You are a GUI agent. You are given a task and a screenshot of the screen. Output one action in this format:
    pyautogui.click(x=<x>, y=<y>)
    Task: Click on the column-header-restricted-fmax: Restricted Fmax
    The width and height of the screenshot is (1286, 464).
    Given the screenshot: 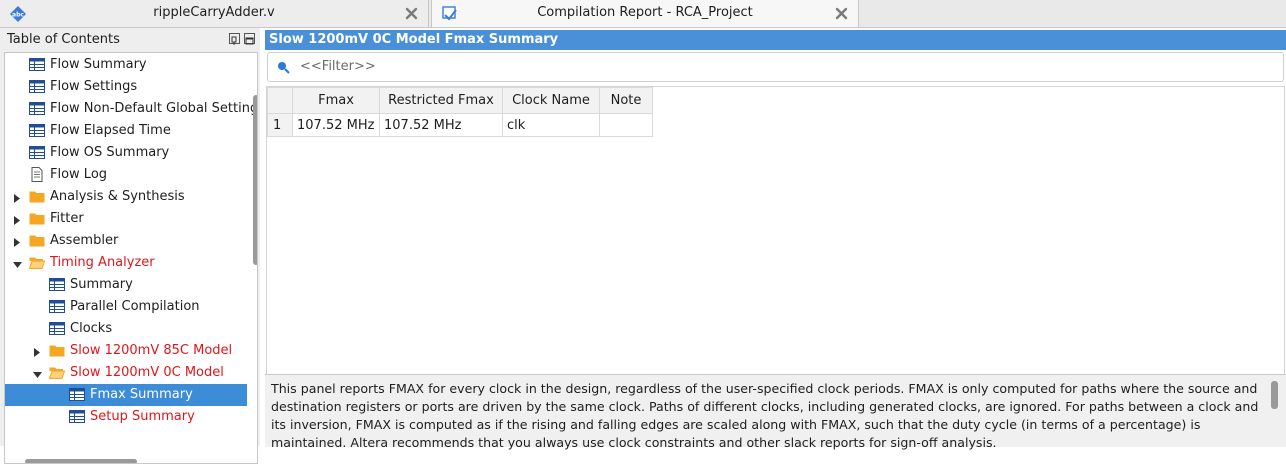 What is the action you would take?
    pyautogui.click(x=441, y=100)
    